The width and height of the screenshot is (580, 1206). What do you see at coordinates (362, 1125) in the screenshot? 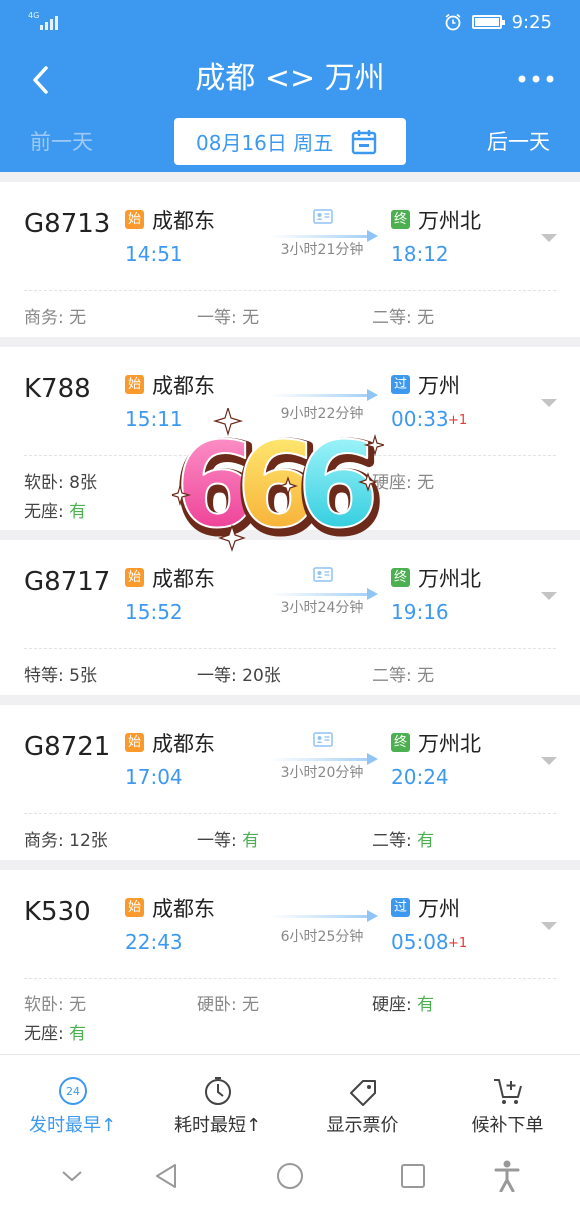
I see `tab-label: 显示票价` at bounding box center [362, 1125].